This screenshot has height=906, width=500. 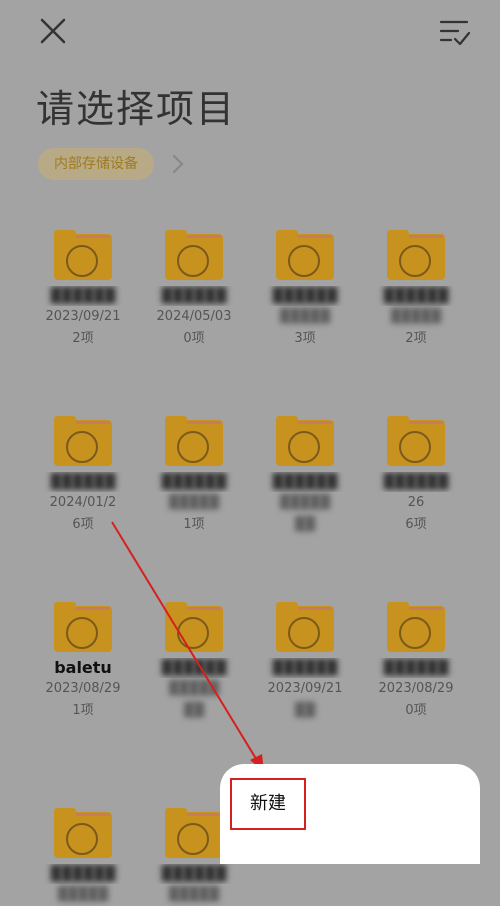 I want to click on breadcrumb-internal-storage: 内部存储设备, so click(x=96, y=164).